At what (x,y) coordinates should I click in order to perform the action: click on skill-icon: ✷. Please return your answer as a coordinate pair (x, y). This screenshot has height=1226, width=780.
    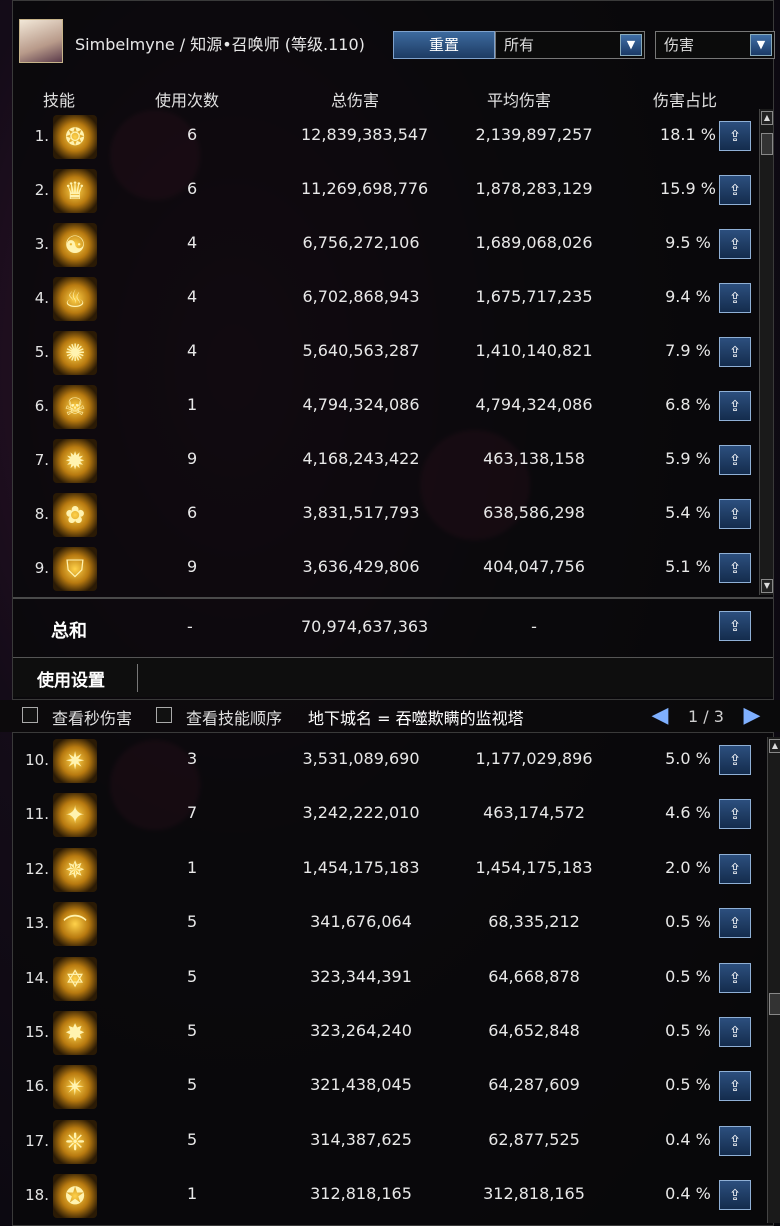
    Looking at the image, I should click on (75, 761).